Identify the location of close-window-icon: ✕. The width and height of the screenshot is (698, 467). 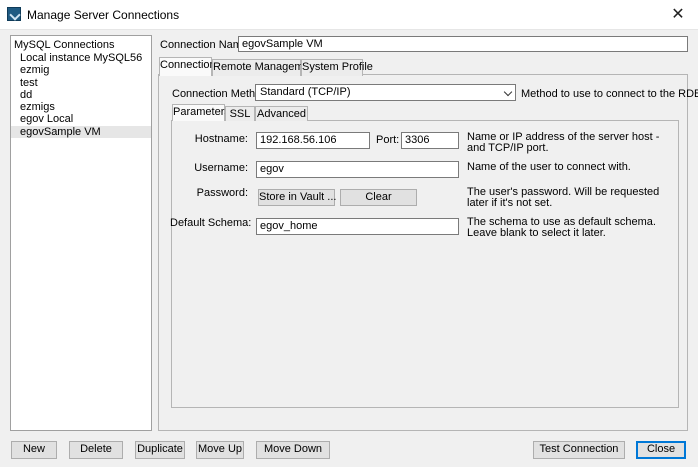
(678, 15).